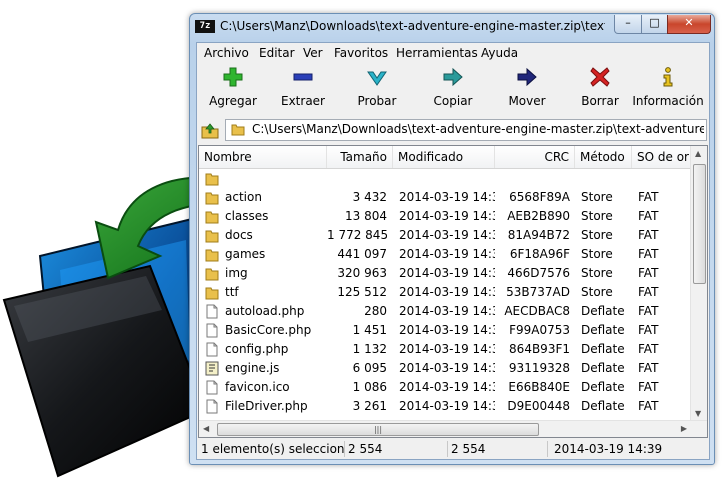 The height and width of the screenshot is (486, 725). Describe the element at coordinates (654, 24) in the screenshot. I see `maximize-button: □` at that location.